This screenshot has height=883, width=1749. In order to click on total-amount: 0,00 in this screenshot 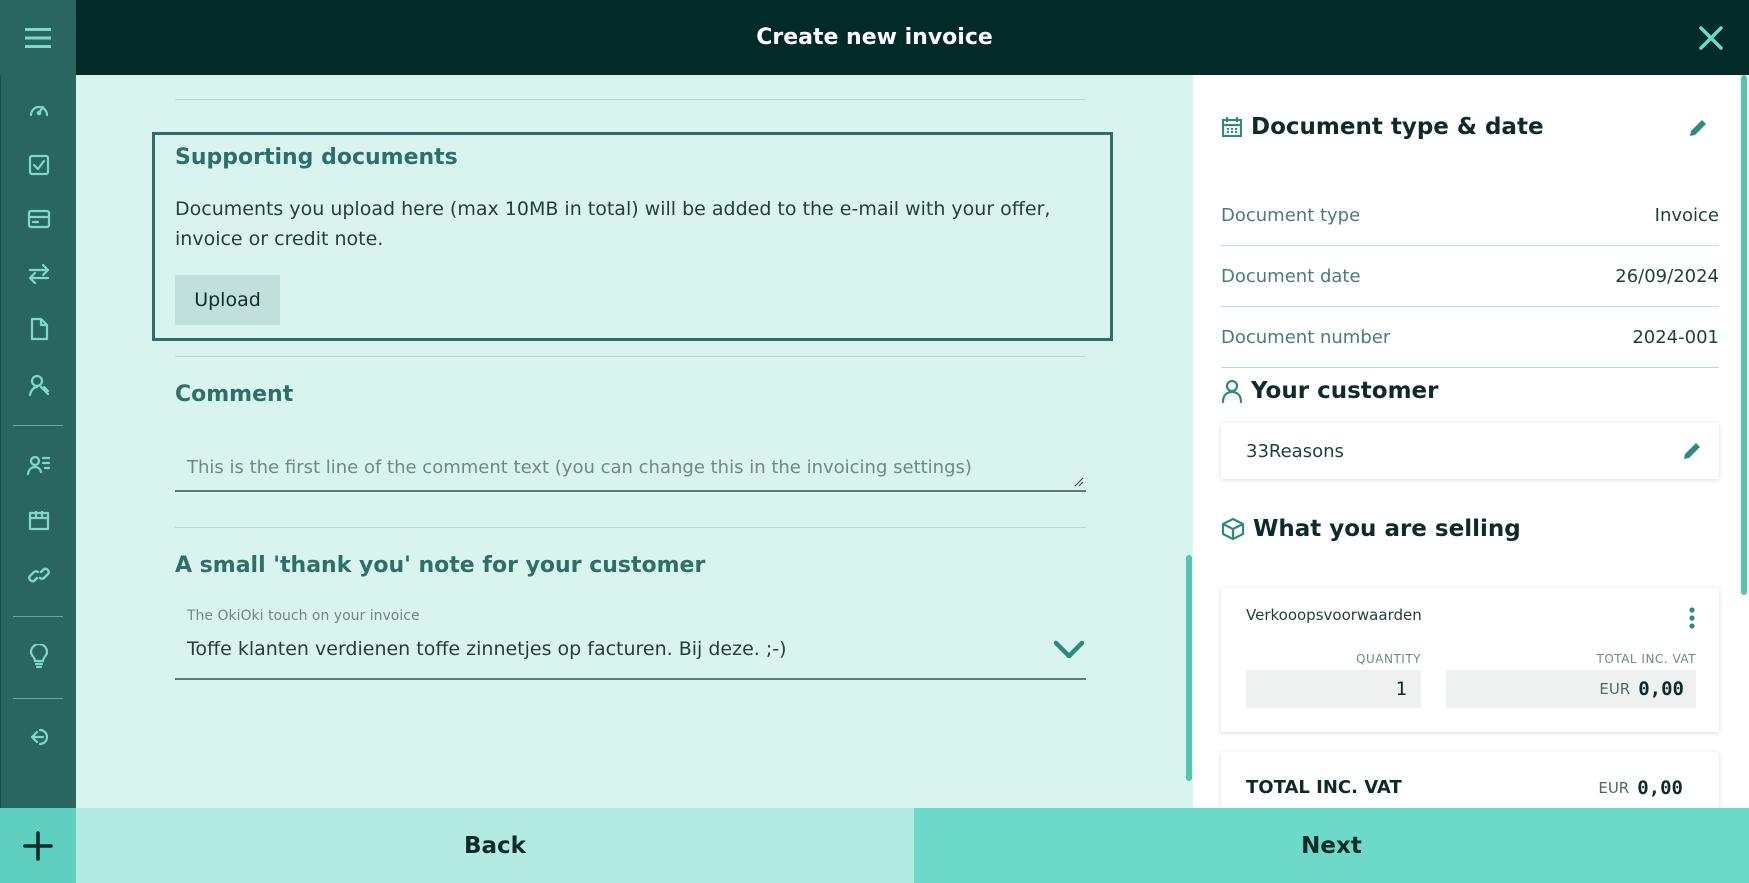, I will do `click(1660, 788)`.